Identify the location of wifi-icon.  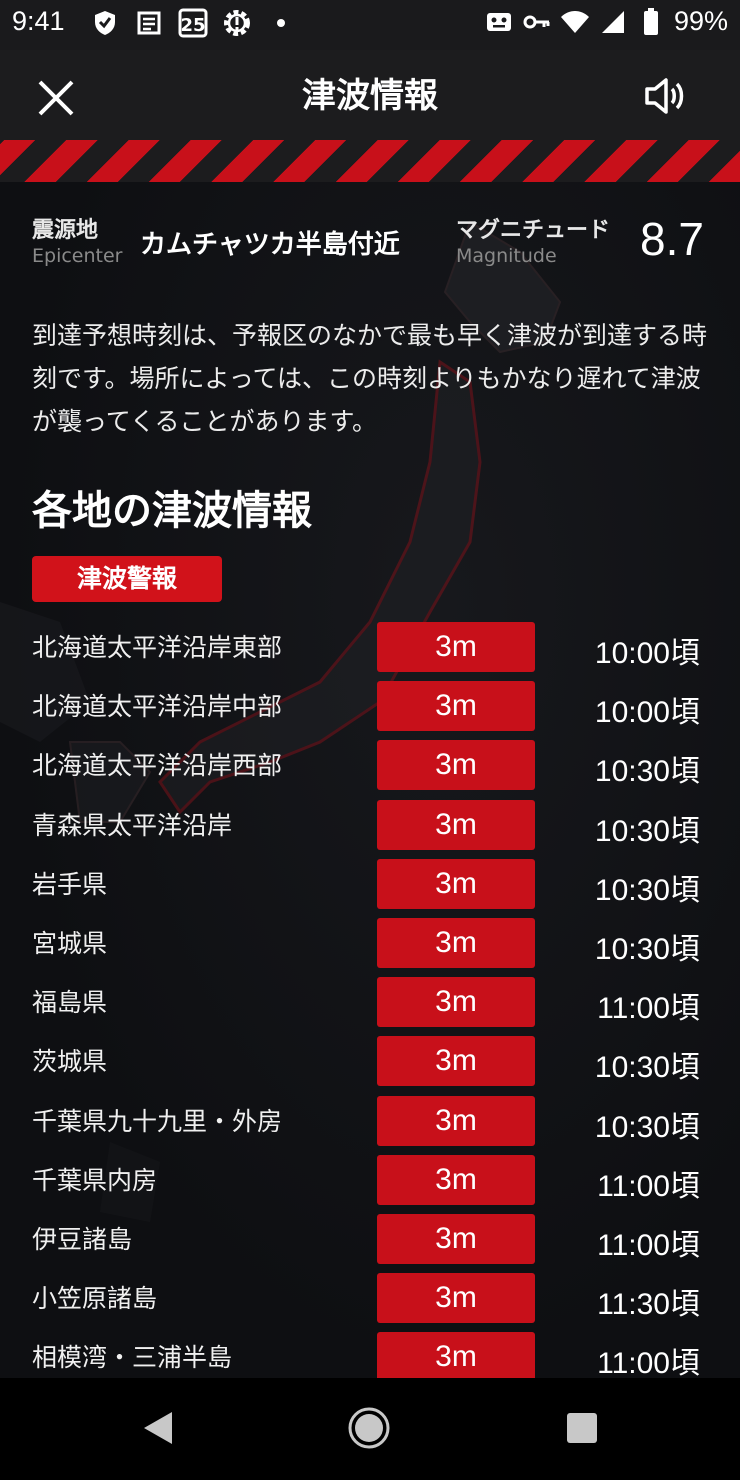
(575, 22).